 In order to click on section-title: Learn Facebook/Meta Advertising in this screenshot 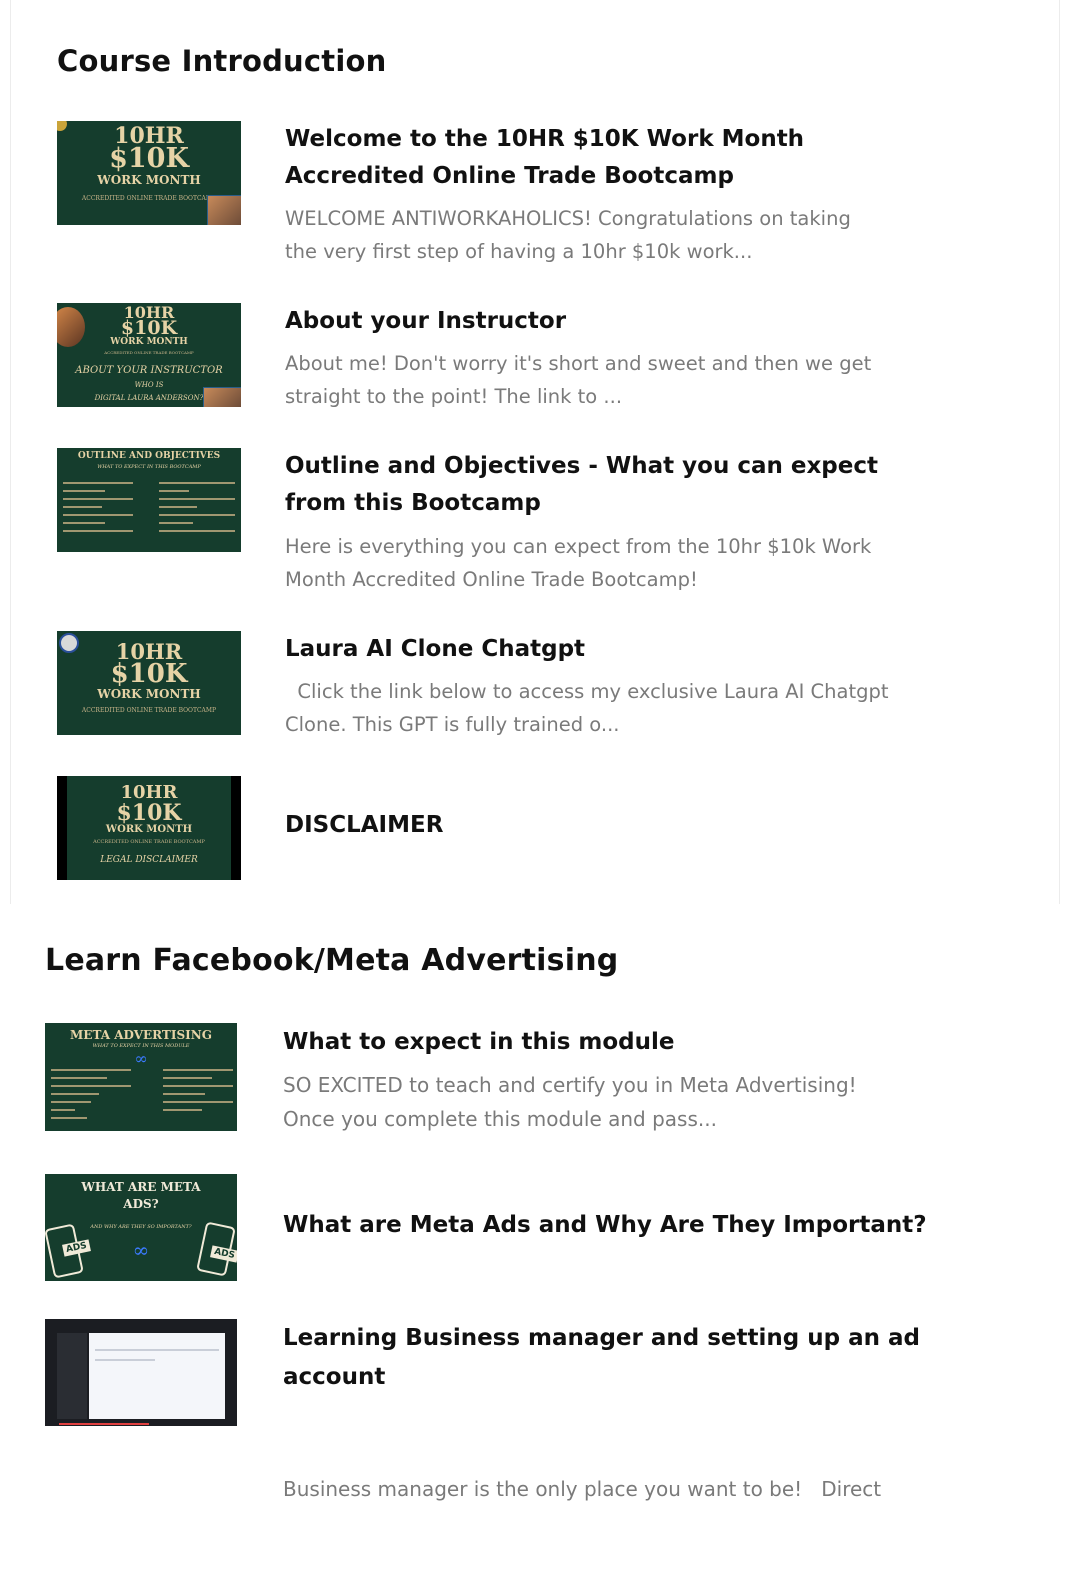, I will do `click(332, 960)`.